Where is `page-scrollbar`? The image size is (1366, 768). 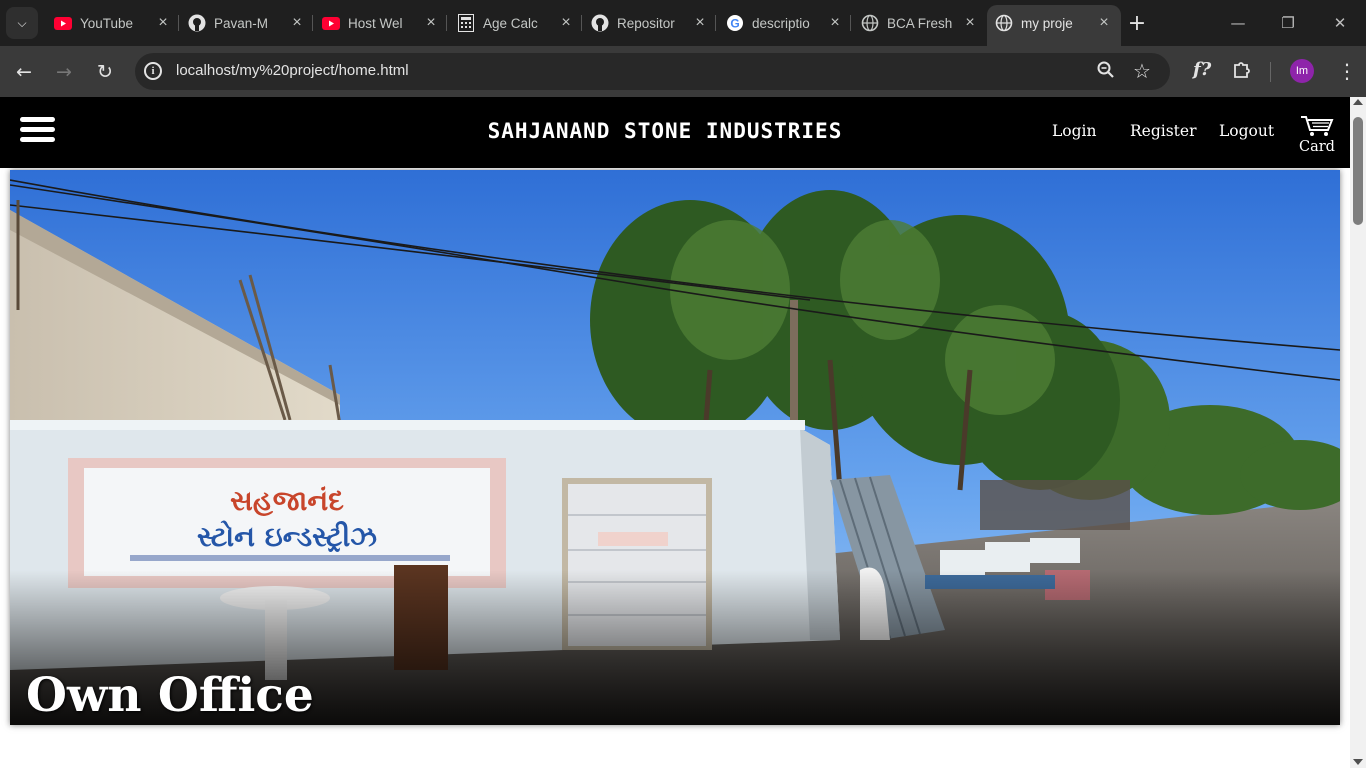 page-scrollbar is located at coordinates (1358, 432).